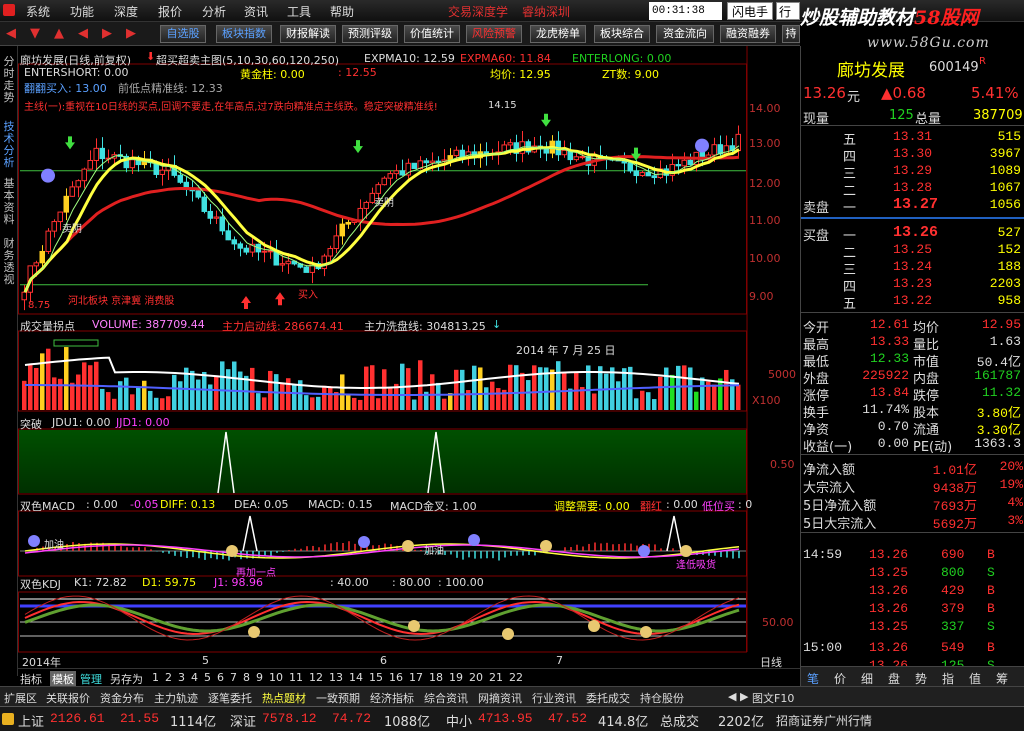 The image size is (1024, 731). What do you see at coordinates (342, 11) in the screenshot?
I see `menu-help: 帮助` at bounding box center [342, 11].